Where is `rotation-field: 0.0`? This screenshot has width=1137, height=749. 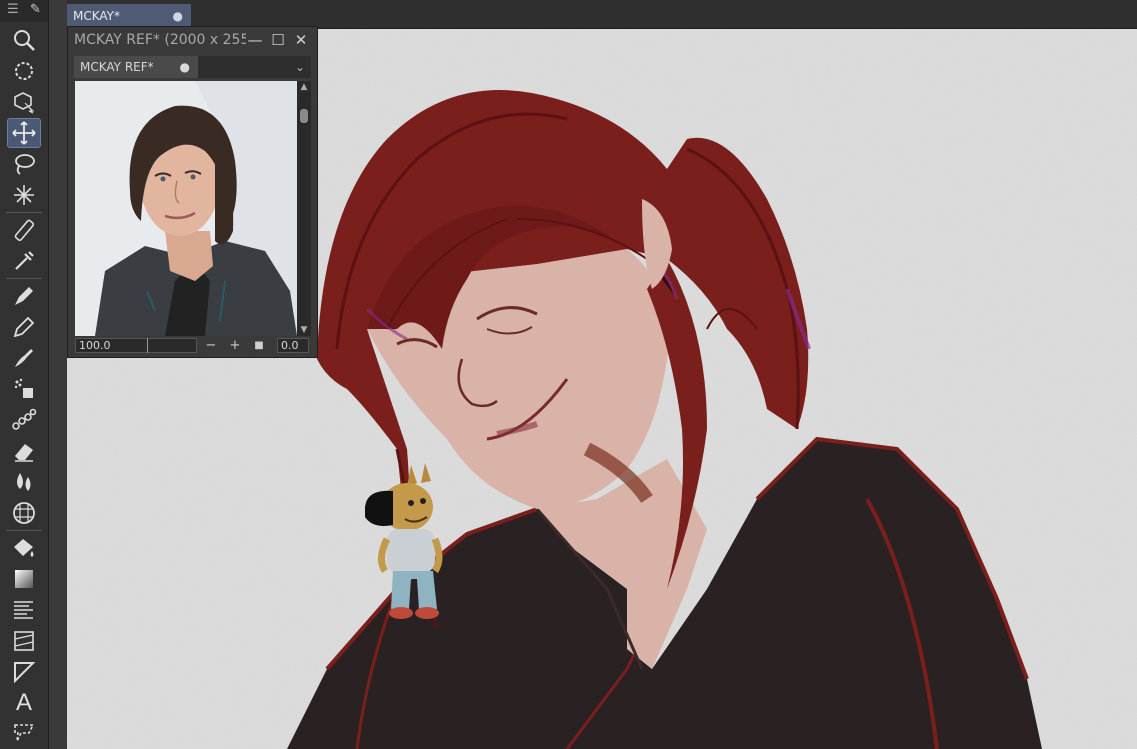 rotation-field: 0.0 is located at coordinates (293, 345).